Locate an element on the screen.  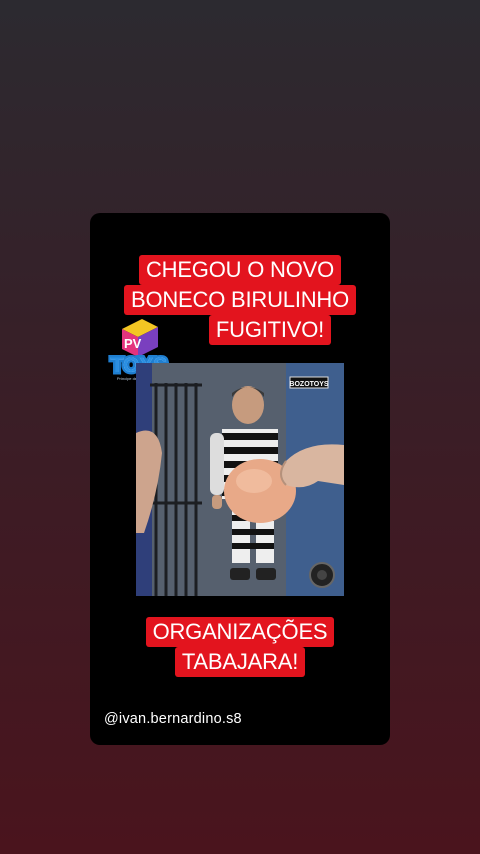
bottom-caption: ORGANIZAÇÕES TABAJARA! is located at coordinates (240, 647).